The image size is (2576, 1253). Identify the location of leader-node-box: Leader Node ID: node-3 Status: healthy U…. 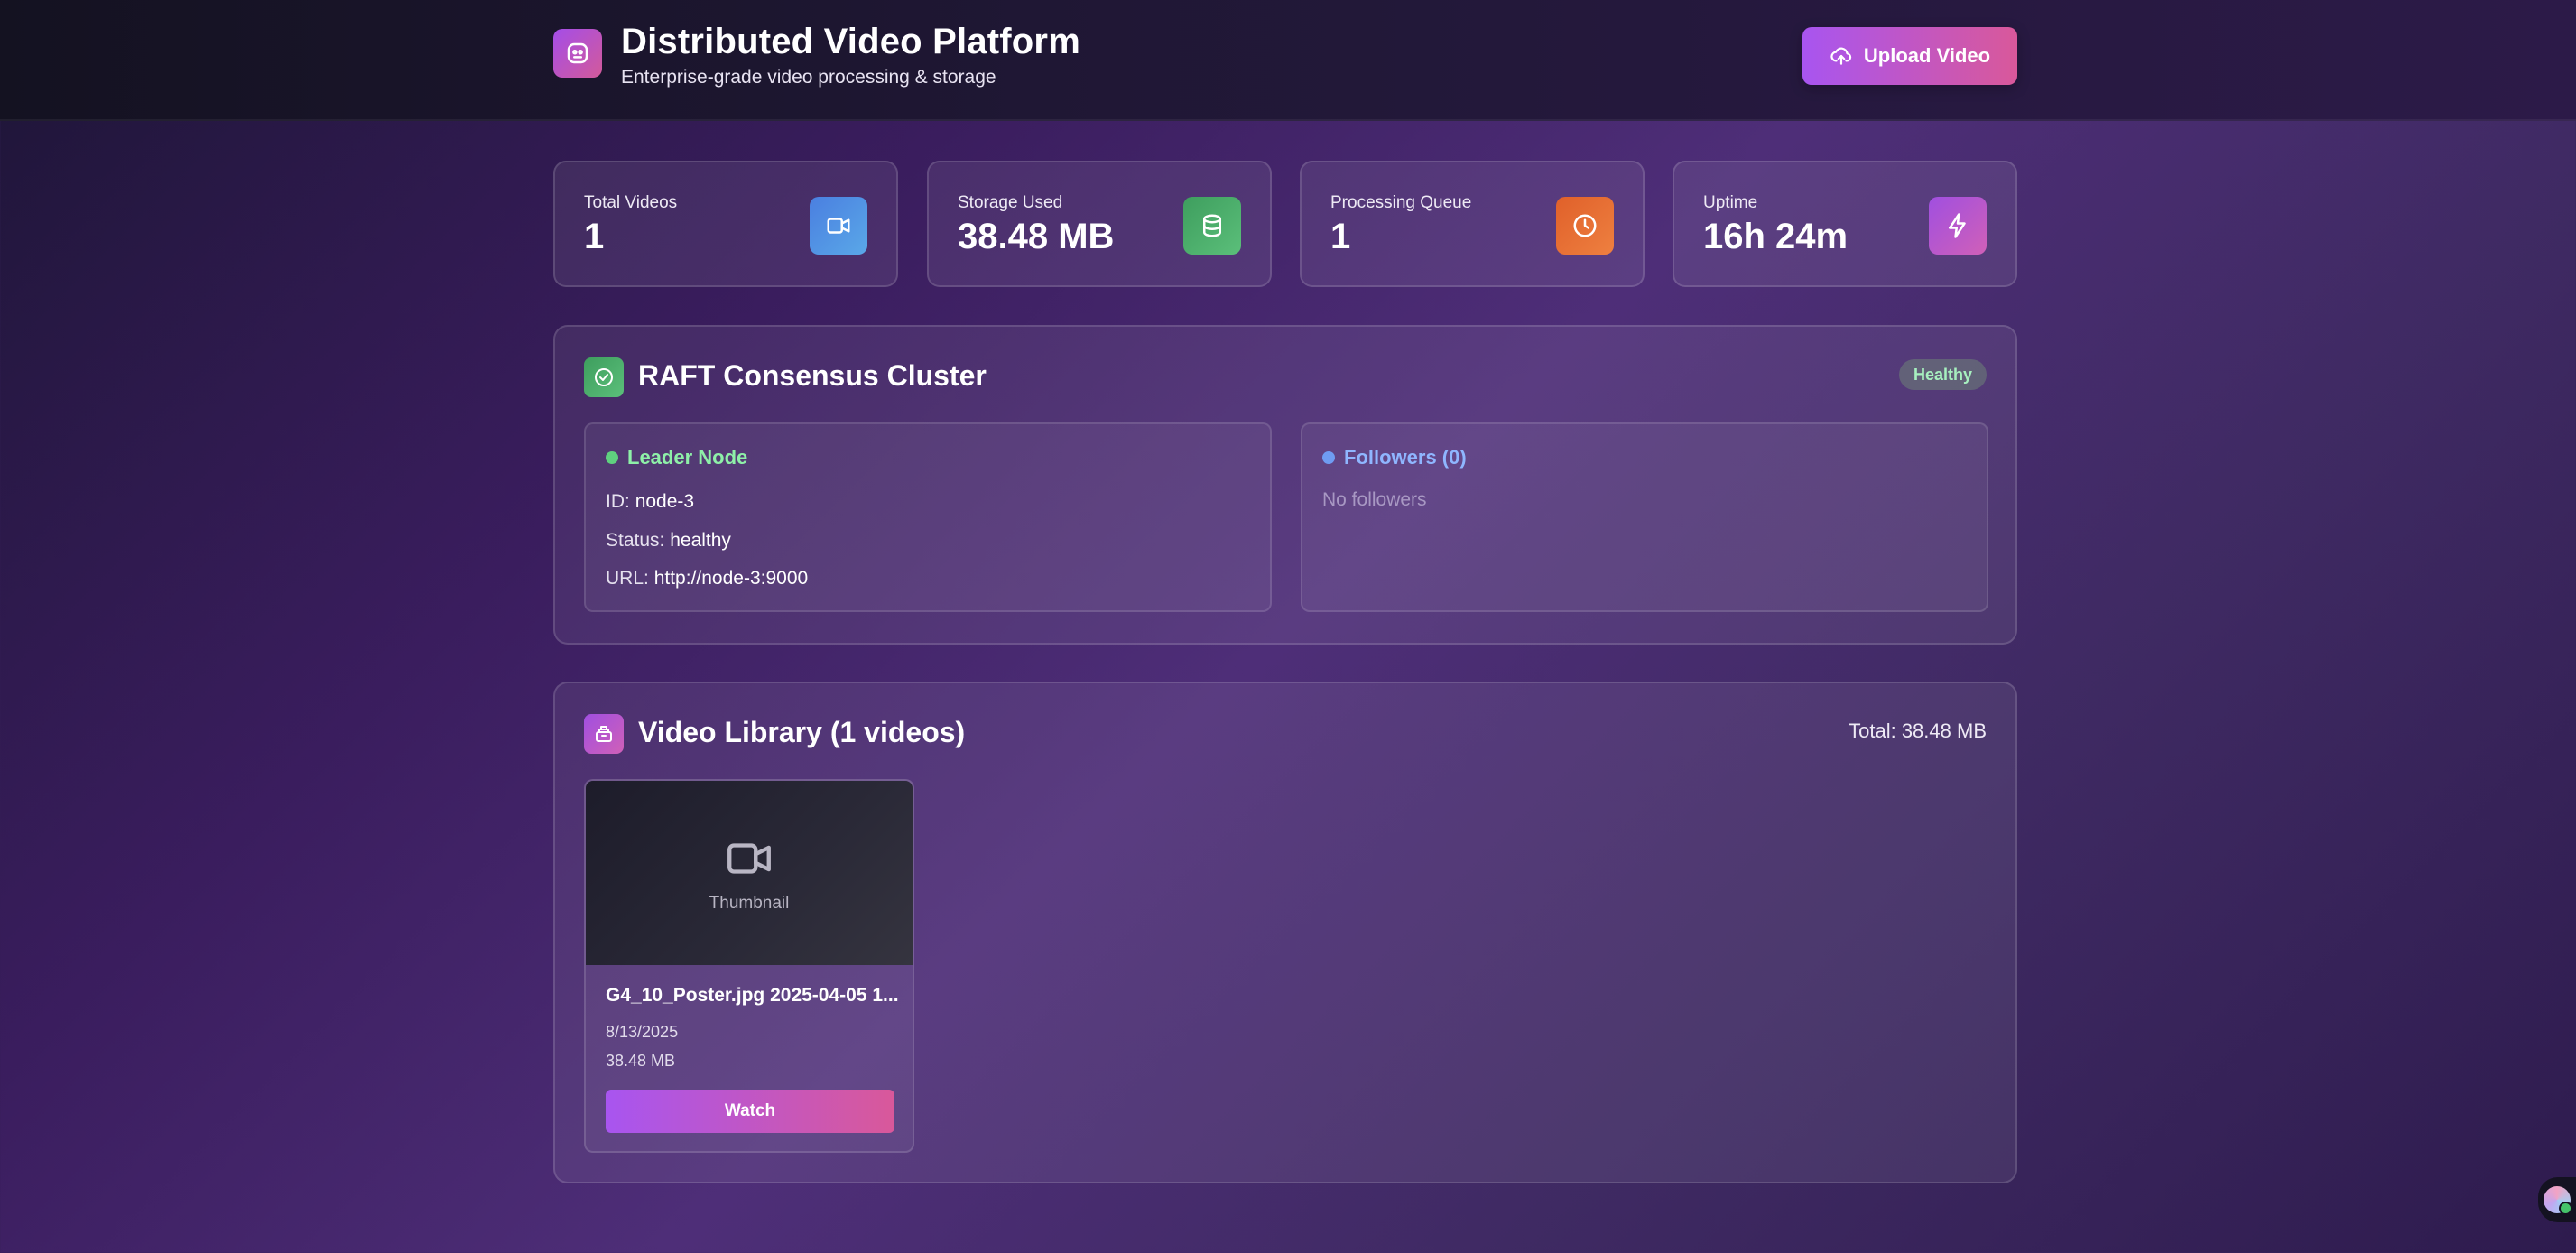
(928, 517).